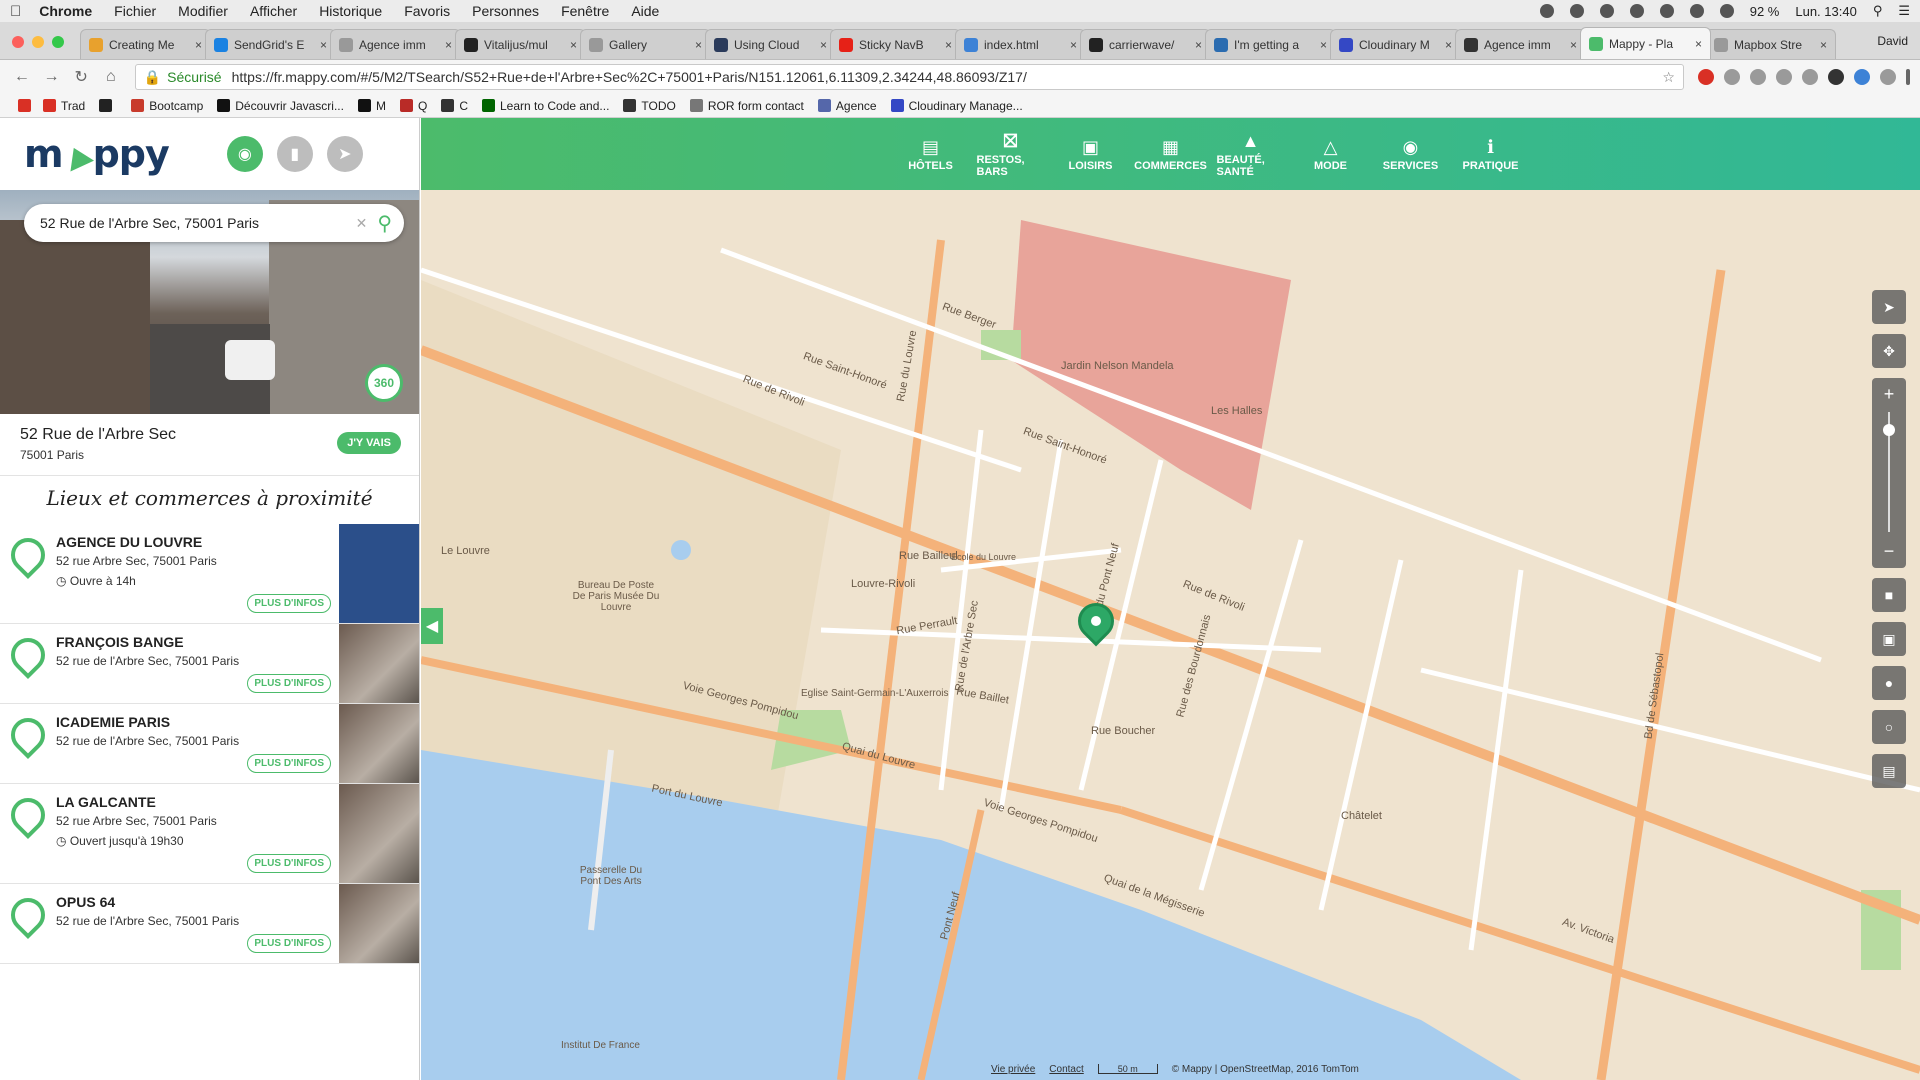  Describe the element at coordinates (1889, 430) in the screenshot. I see `zoom-handle` at that location.